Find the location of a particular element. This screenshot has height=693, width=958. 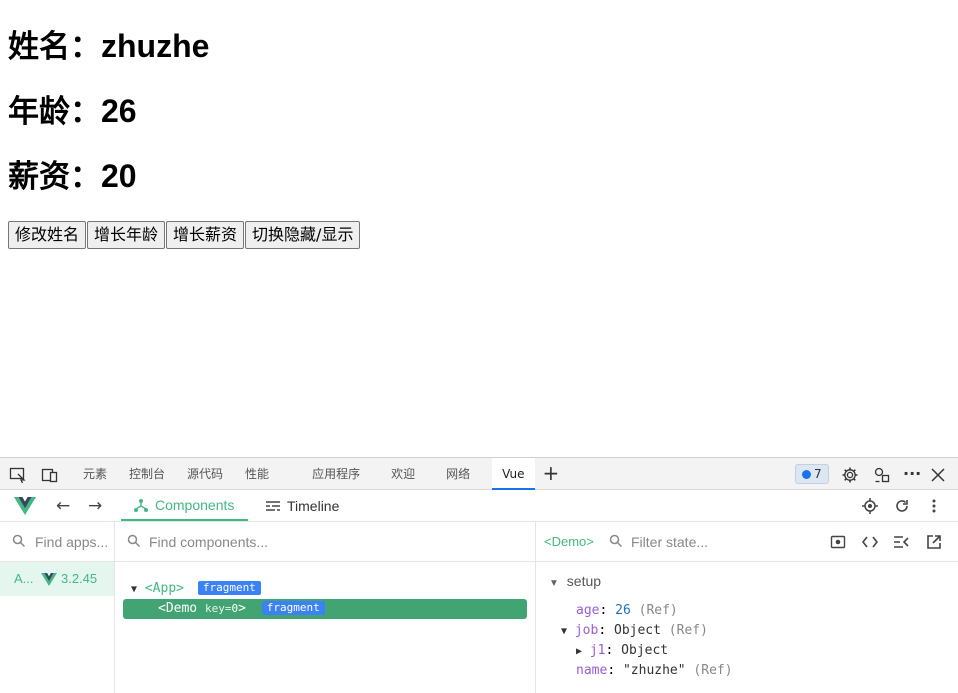

state-value: "zhuzhe" is located at coordinates (654, 670).